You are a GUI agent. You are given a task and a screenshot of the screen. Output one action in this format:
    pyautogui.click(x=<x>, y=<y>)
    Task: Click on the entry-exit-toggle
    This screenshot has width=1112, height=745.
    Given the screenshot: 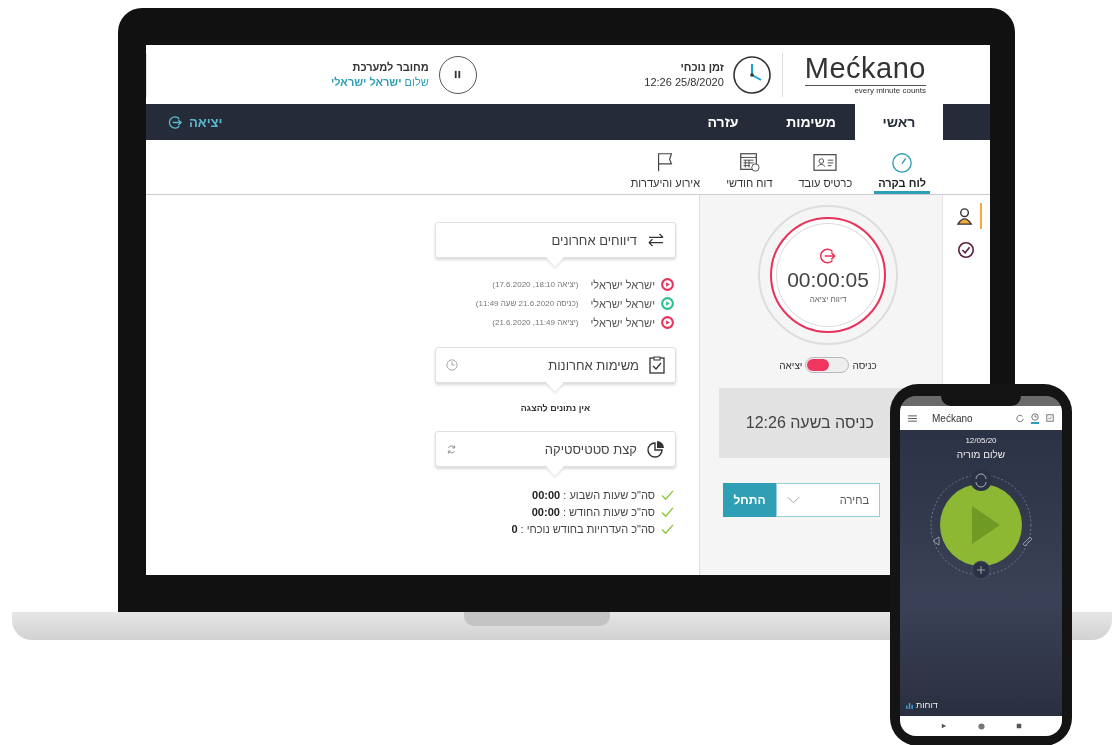 What is the action you would take?
    pyautogui.click(x=827, y=365)
    